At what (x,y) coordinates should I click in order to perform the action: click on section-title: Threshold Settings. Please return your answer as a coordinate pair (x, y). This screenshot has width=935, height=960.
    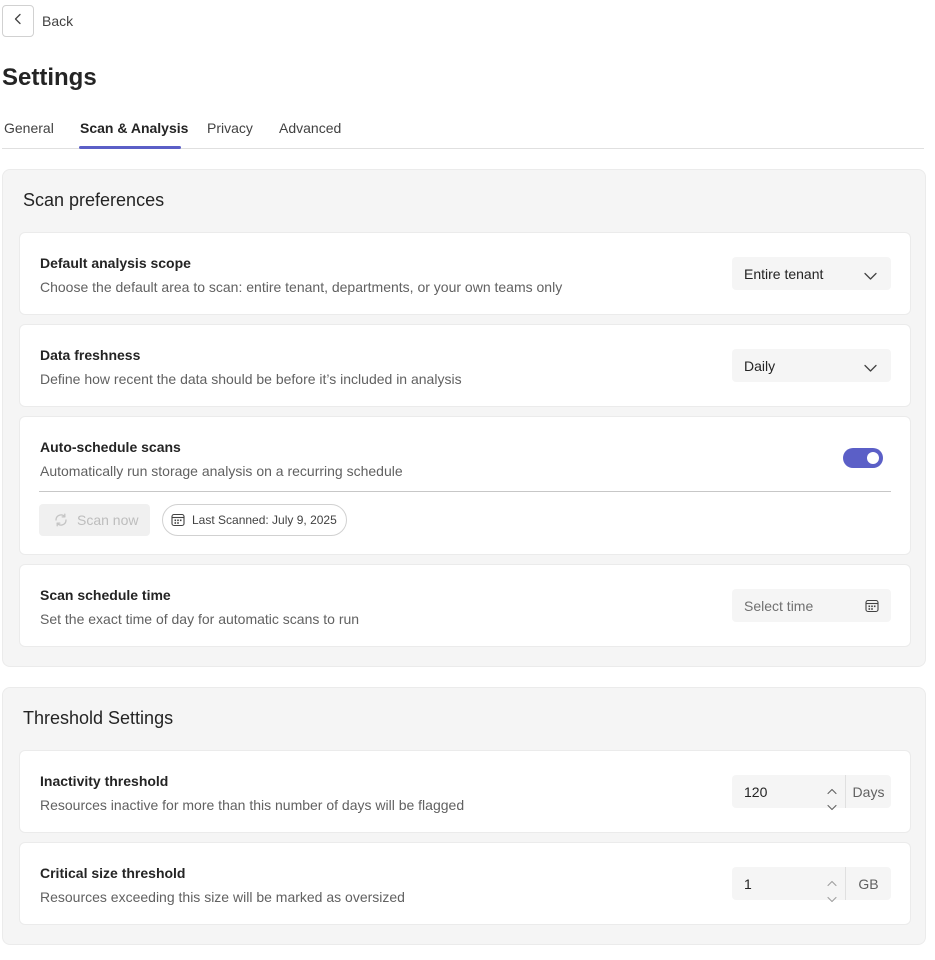
    Looking at the image, I should click on (98, 718).